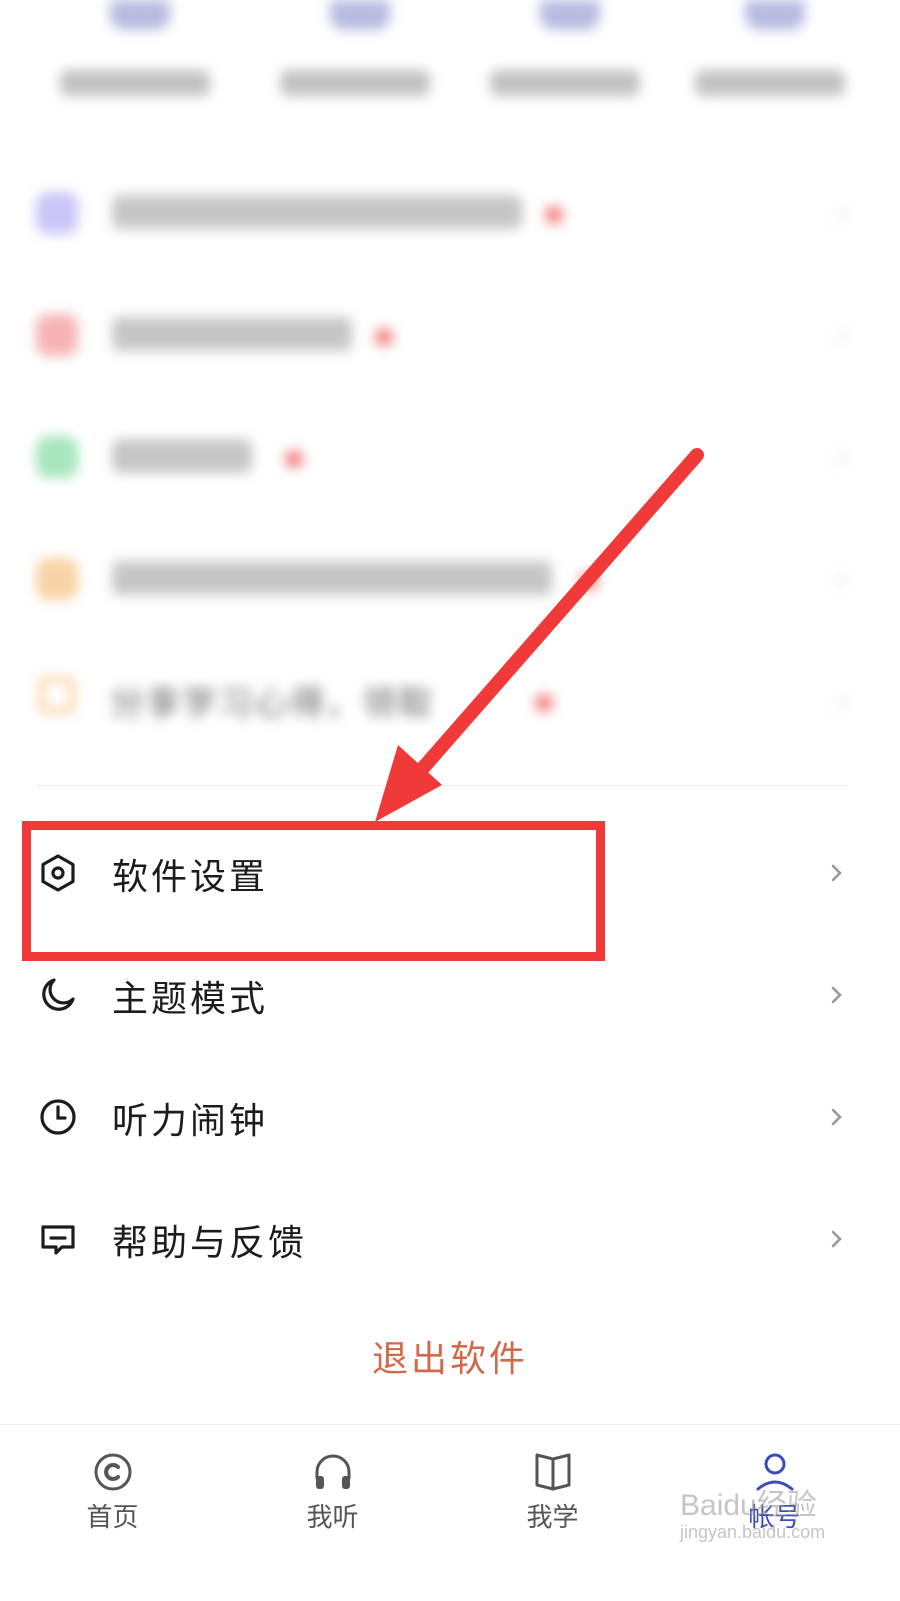  What do you see at coordinates (58, 1240) in the screenshot?
I see `feedback-message-icon` at bounding box center [58, 1240].